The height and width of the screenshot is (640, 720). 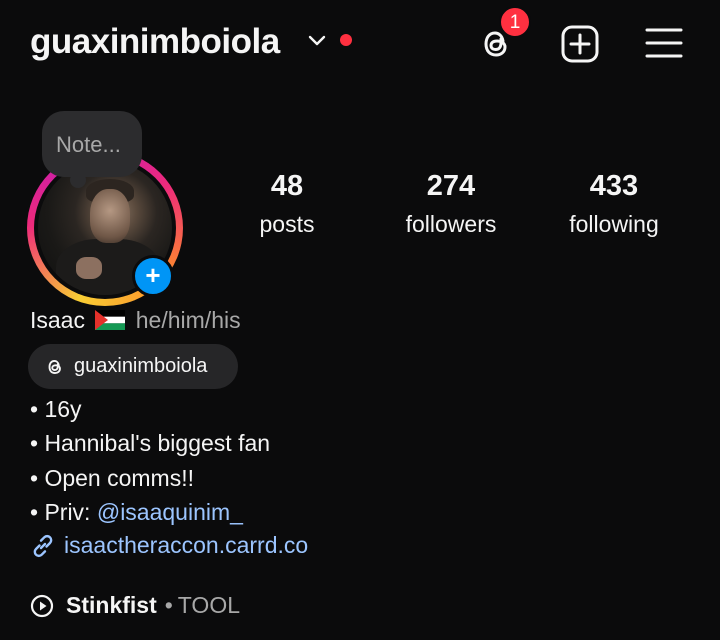 What do you see at coordinates (150, 443) in the screenshot?
I see `bio-line: • Hannibal's biggest fan` at bounding box center [150, 443].